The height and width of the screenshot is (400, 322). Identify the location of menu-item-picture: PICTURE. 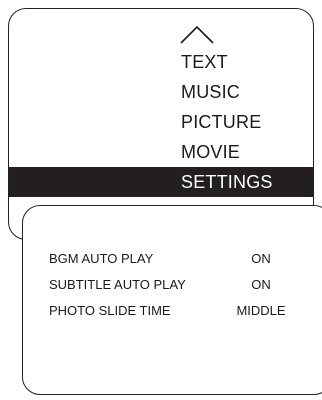
(161, 122).